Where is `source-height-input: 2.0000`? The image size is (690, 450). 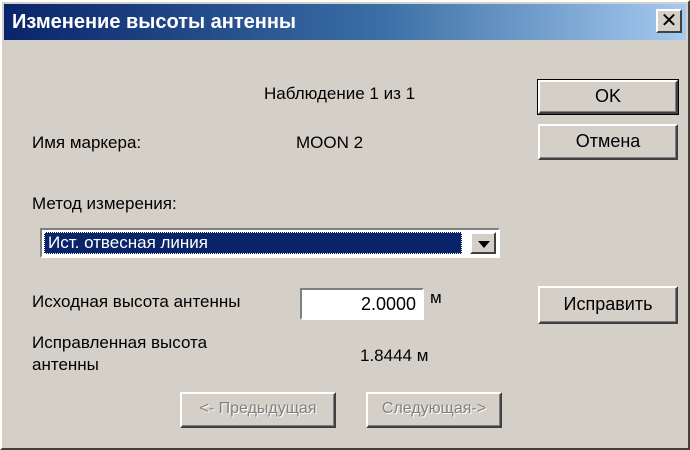 source-height-input: 2.0000 is located at coordinates (362, 304).